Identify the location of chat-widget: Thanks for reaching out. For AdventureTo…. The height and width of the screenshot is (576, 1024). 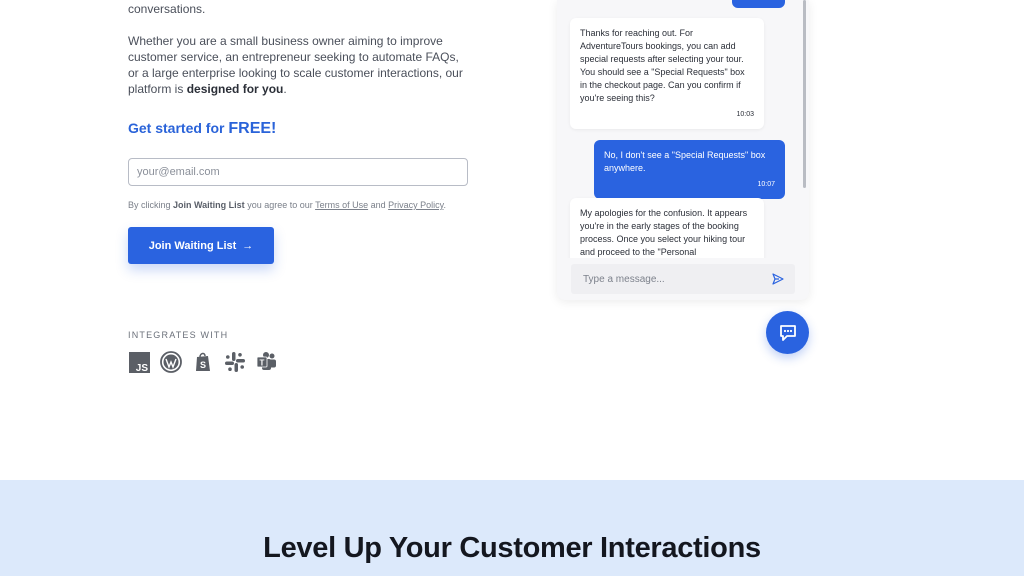
(683, 150).